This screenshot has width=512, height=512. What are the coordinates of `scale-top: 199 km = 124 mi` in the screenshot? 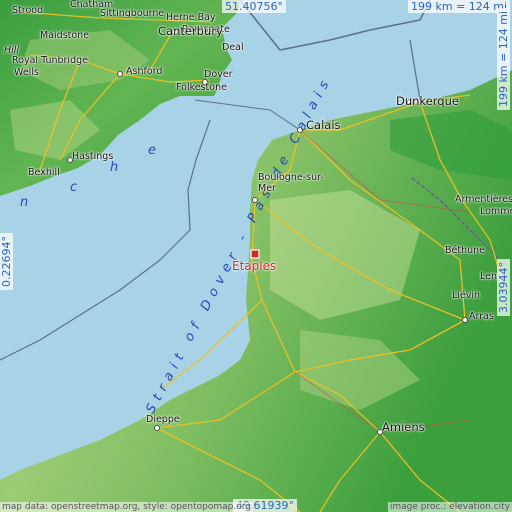 It's located at (459, 6).